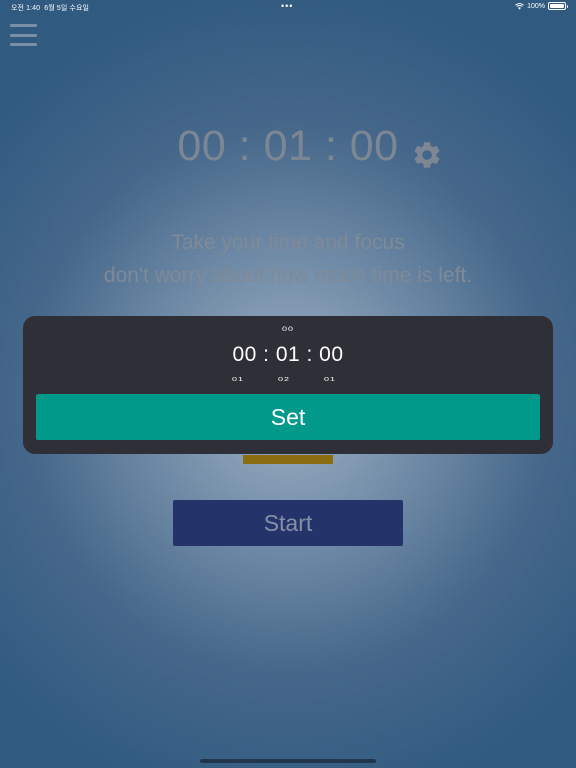 The image size is (576, 768). What do you see at coordinates (288, 459) in the screenshot?
I see `progress-bar` at bounding box center [288, 459].